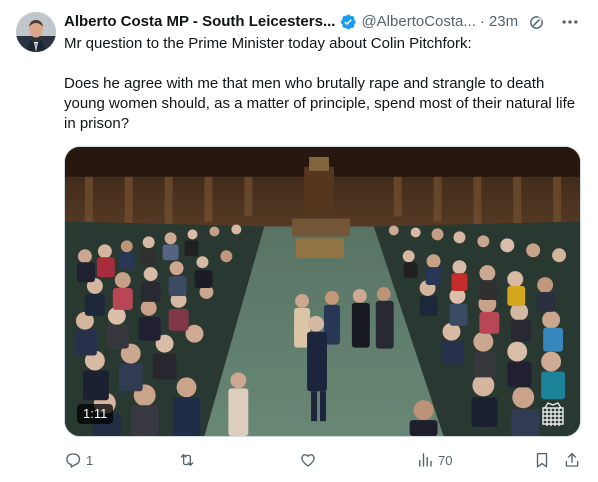 Image resolution: width=598 pixels, height=482 pixels. I want to click on bookmark-icon, so click(542, 460).